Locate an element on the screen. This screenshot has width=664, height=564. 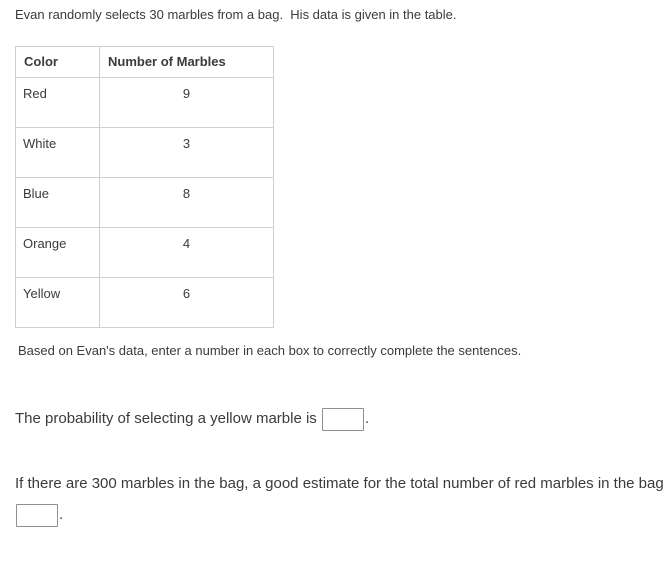
question-1-text-after: . is located at coordinates (367, 418).